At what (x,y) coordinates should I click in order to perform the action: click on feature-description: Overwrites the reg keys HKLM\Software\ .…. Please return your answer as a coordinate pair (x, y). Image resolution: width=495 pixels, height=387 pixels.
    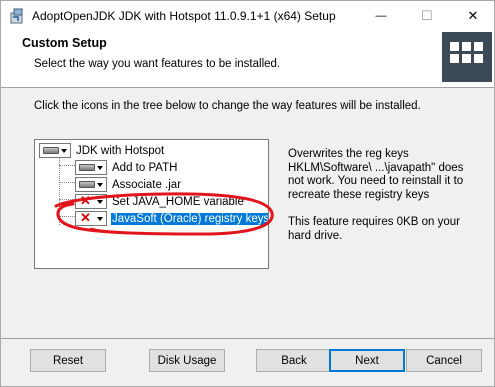
    Looking at the image, I should click on (378, 202).